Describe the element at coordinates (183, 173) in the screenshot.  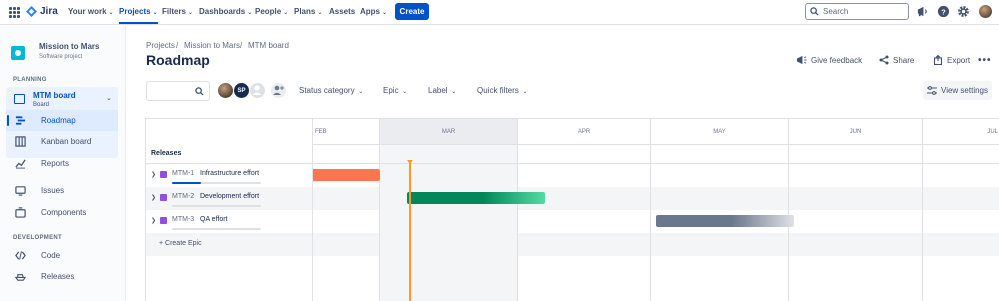
I see `epic-key: MTM-1` at that location.